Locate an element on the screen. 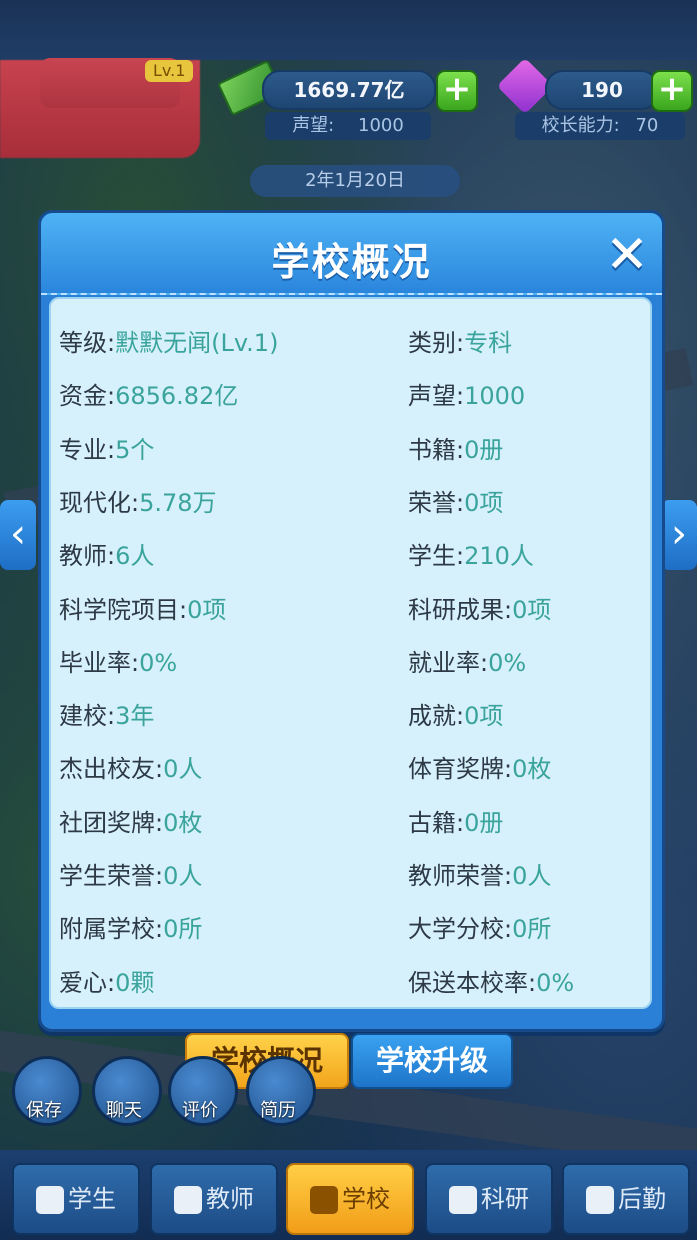  tab-school-upgrade: 学校升级 is located at coordinates (432, 1061).